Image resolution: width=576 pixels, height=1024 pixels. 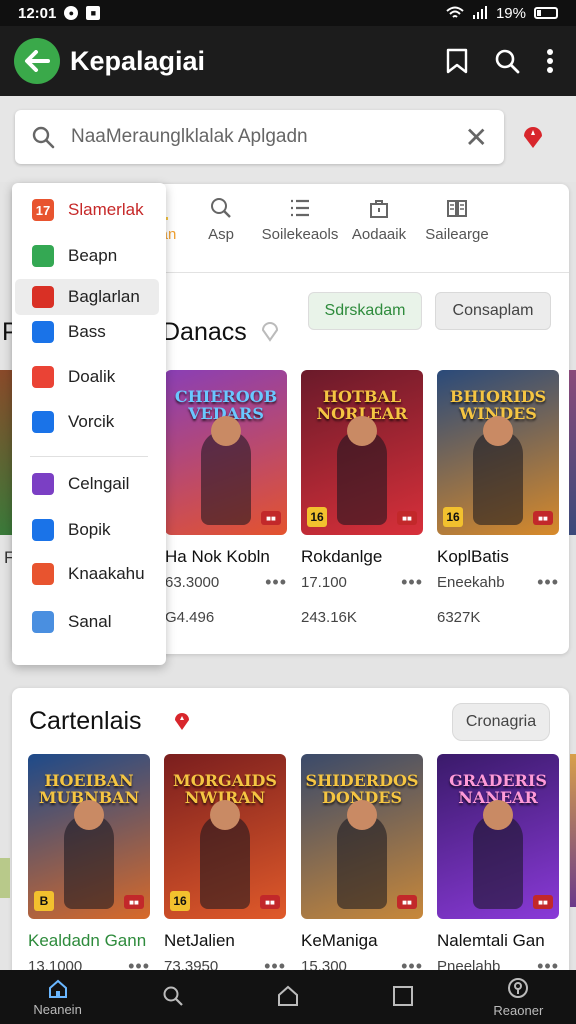 I want to click on nav-home: Neanein, so click(x=58, y=997).